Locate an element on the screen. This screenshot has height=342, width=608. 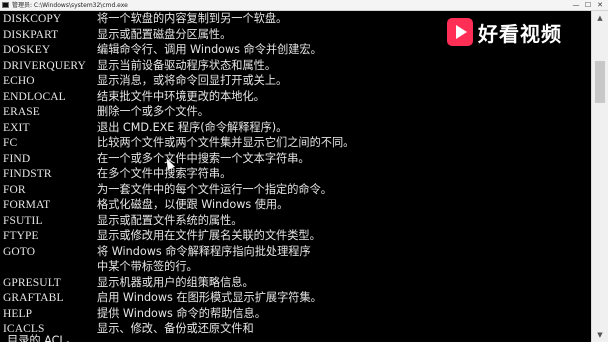
command-name: ENDLOCAL is located at coordinates (34, 96).